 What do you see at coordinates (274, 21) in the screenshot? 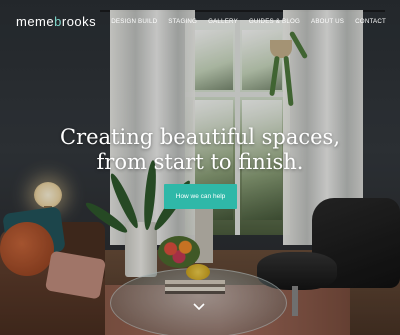
I see `nav-item-guides-blog: GUIDES & BLOG` at bounding box center [274, 21].